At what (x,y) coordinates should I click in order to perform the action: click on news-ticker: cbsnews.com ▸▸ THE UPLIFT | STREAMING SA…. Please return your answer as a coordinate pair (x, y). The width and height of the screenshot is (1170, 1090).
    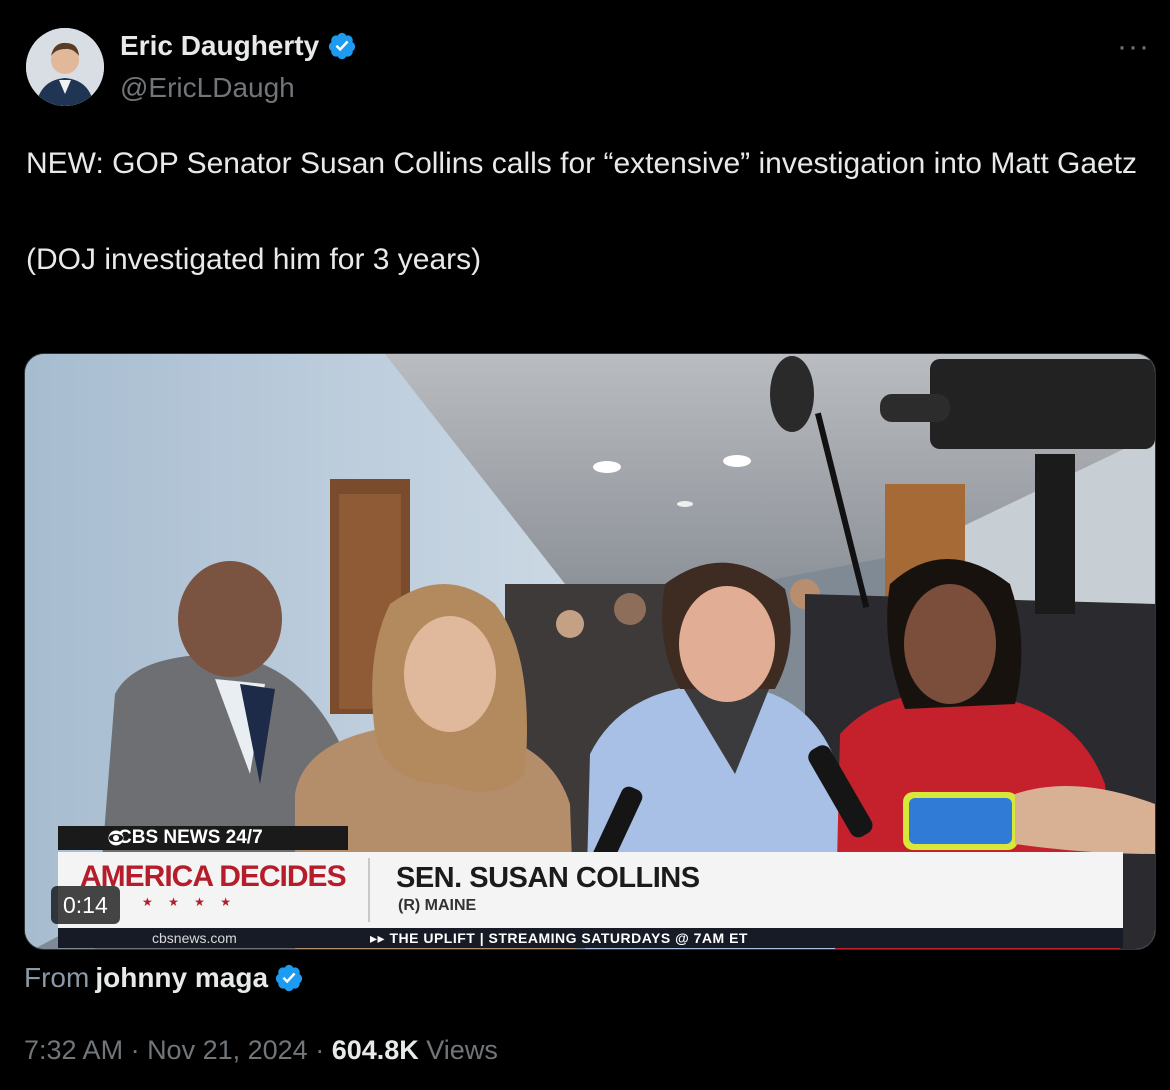
    Looking at the image, I should click on (590, 938).